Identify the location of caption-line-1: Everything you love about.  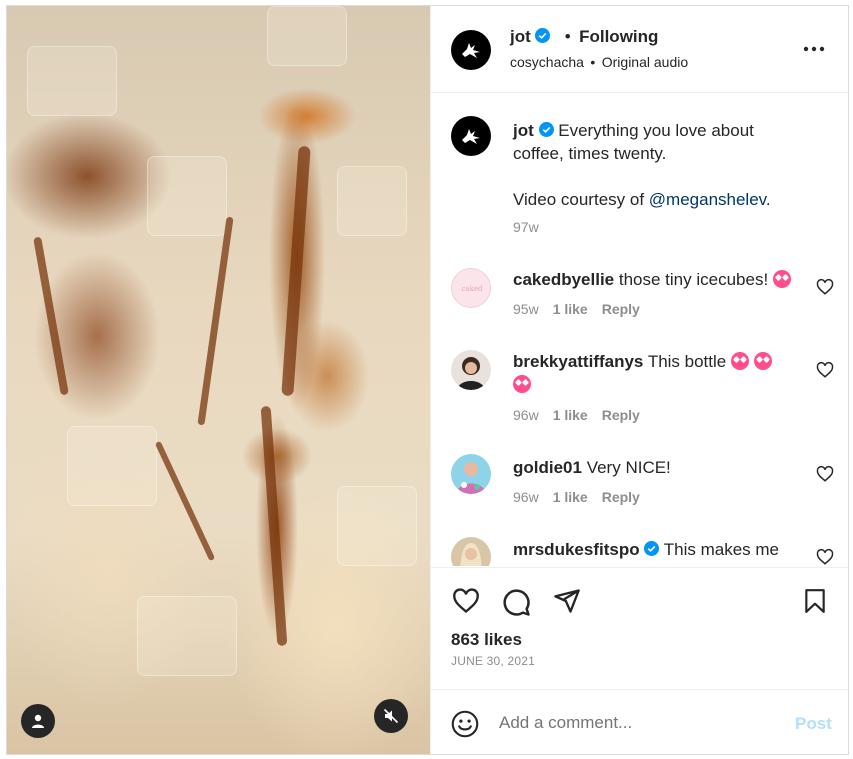
(656, 130).